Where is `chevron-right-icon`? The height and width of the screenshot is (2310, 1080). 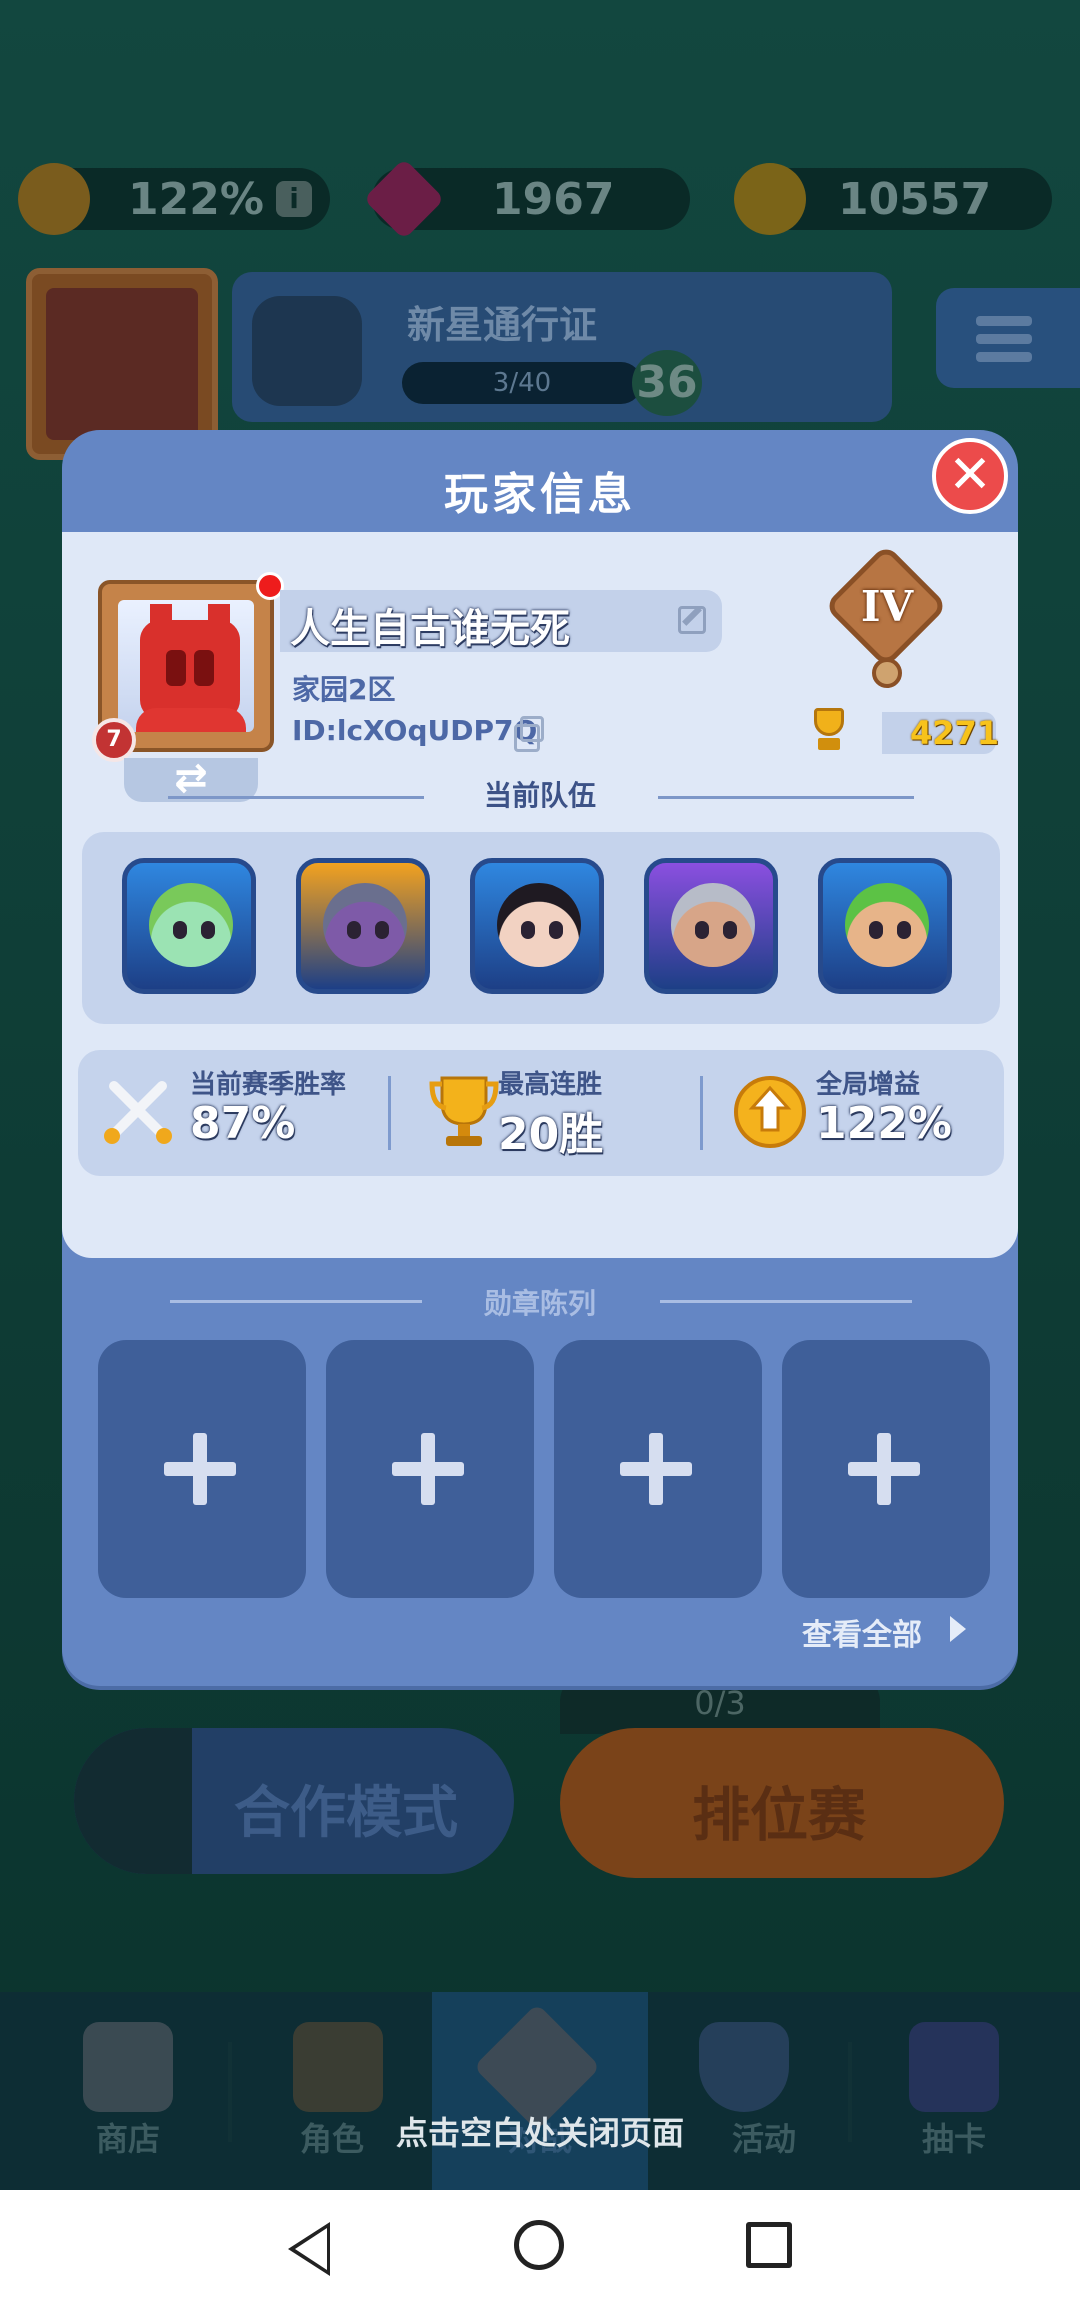
chevron-right-icon is located at coordinates (958, 1629).